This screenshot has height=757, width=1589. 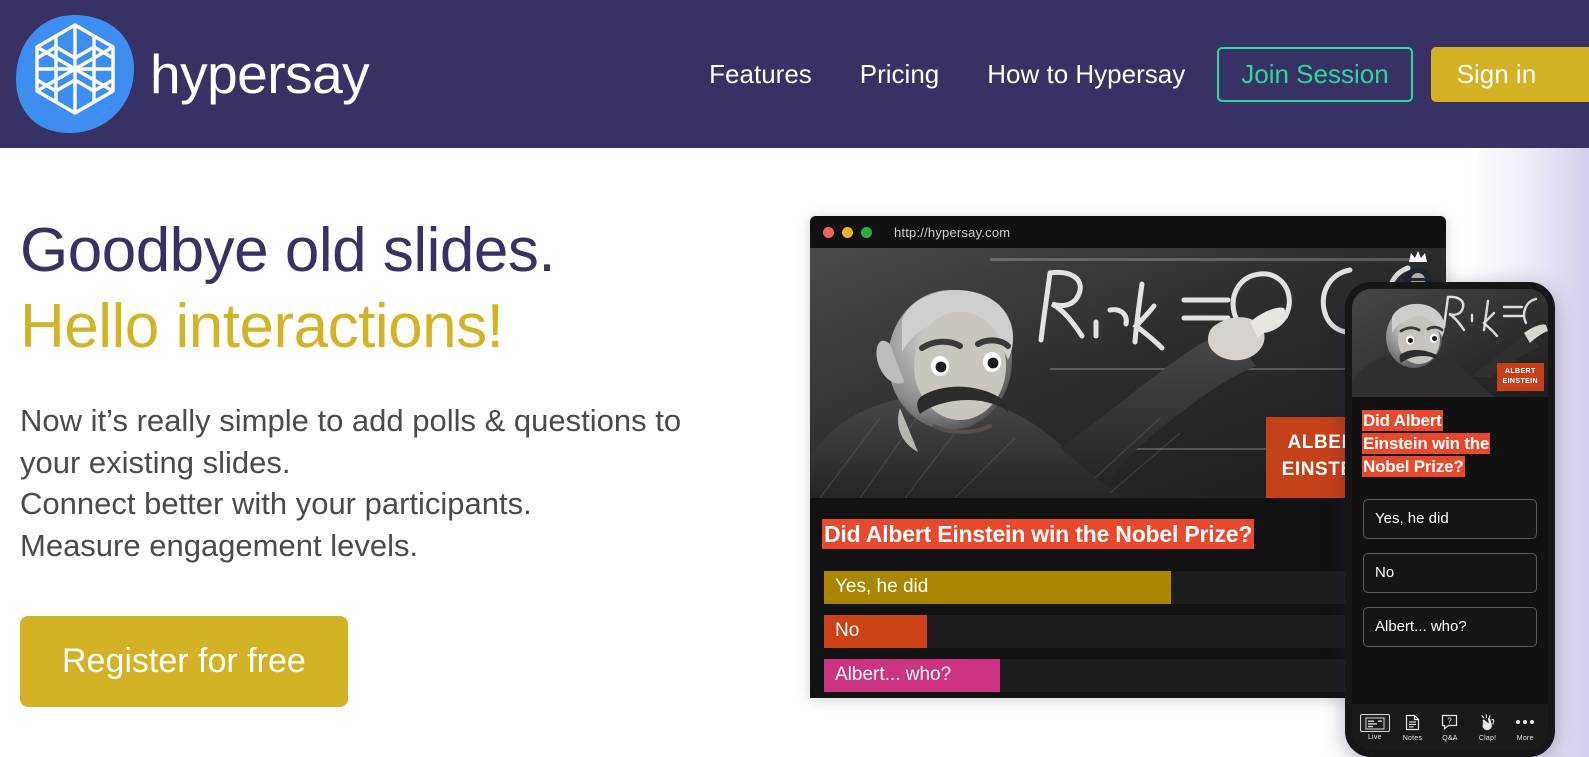 I want to click on headline-line-2: Hello interactions!, so click(x=262, y=326).